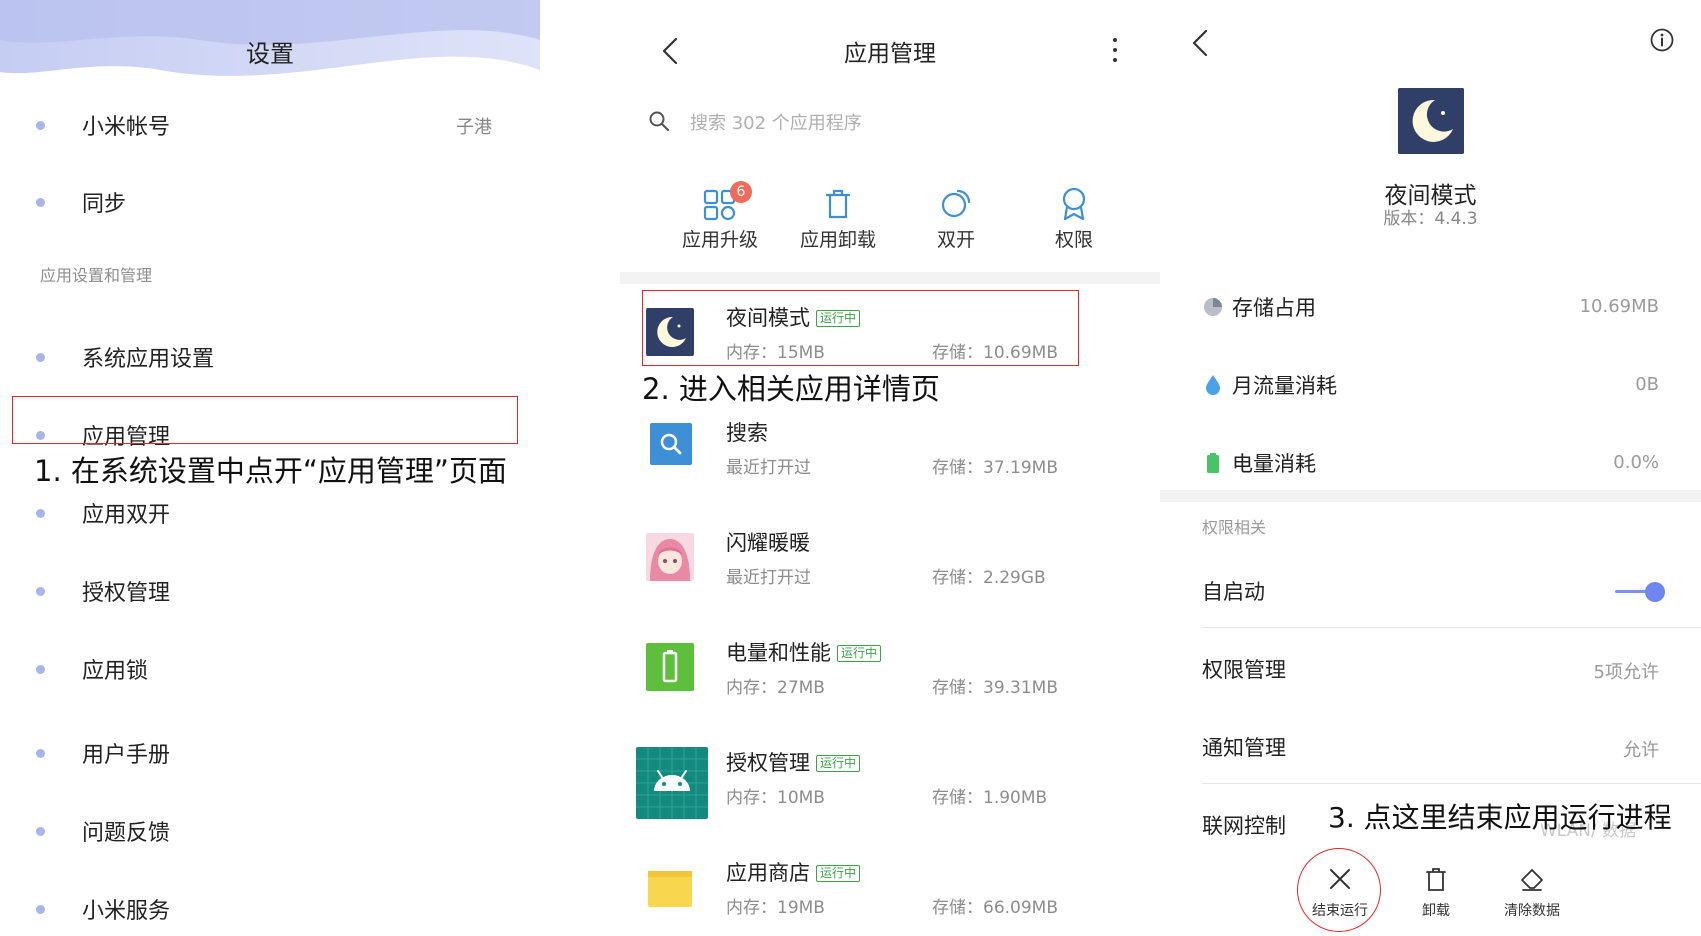 The image size is (1701, 936). I want to click on settings-item-label: 同步, so click(104, 204).